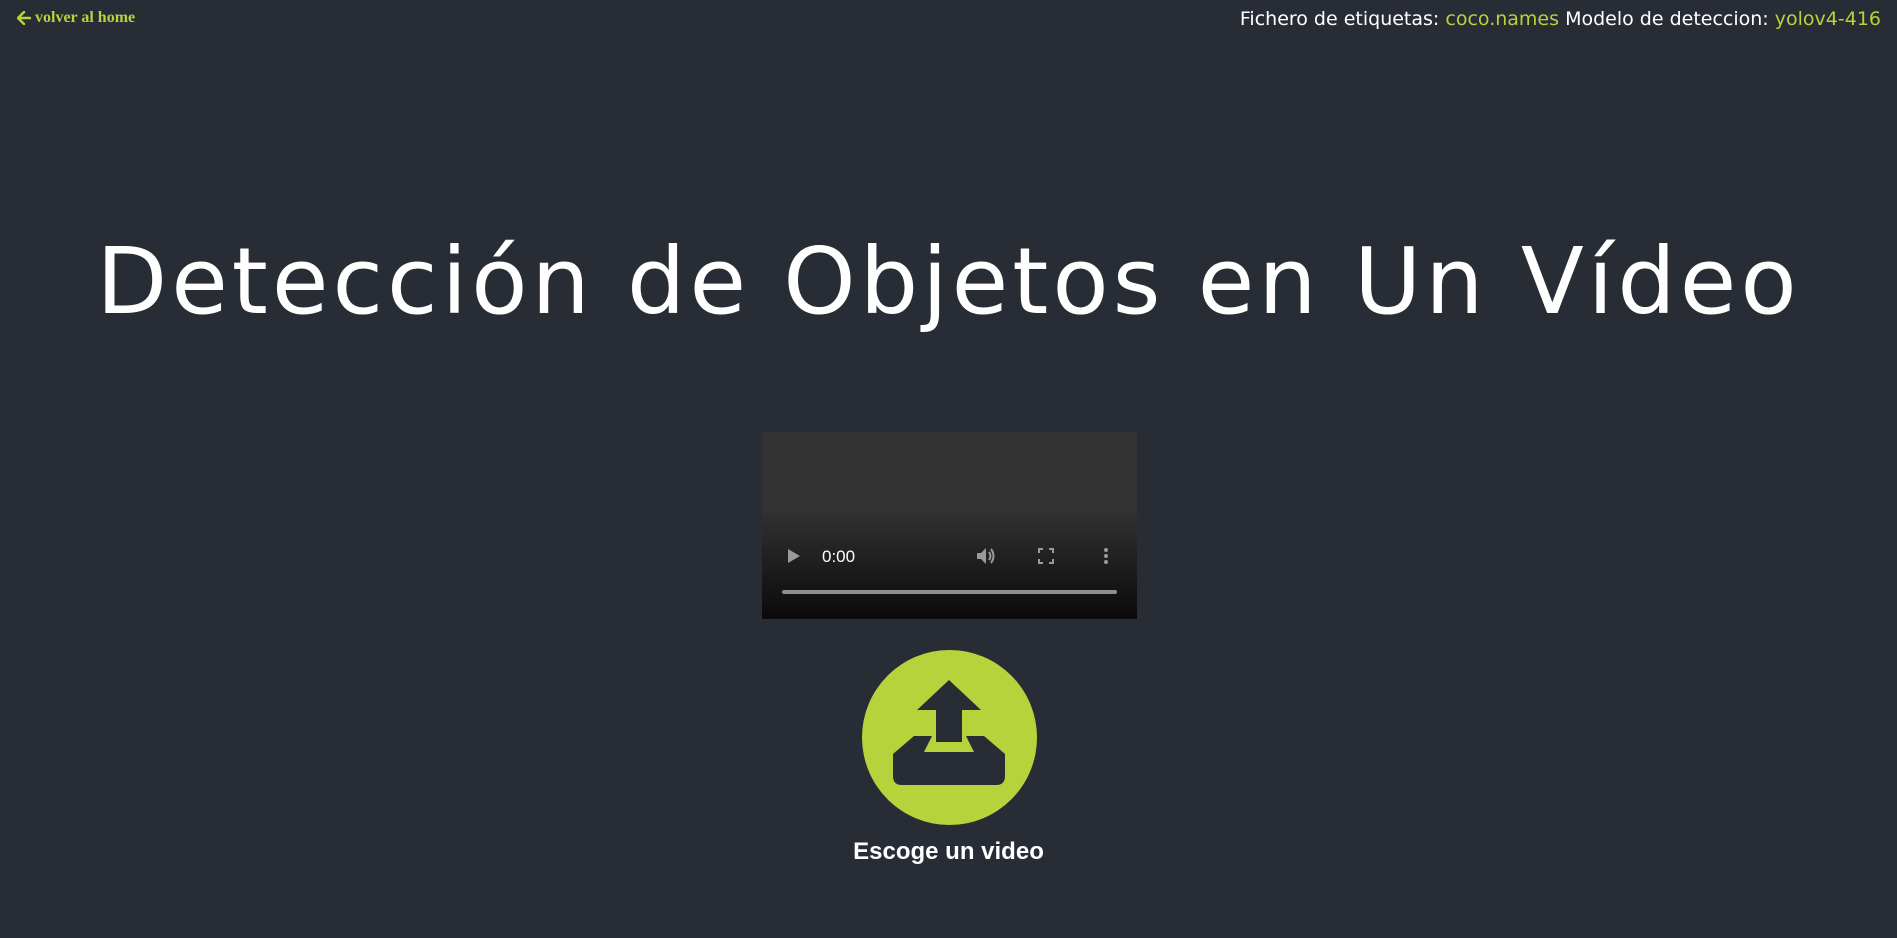  I want to click on page-title: Detección de Objetos en Un Vídeo, so click(948, 281).